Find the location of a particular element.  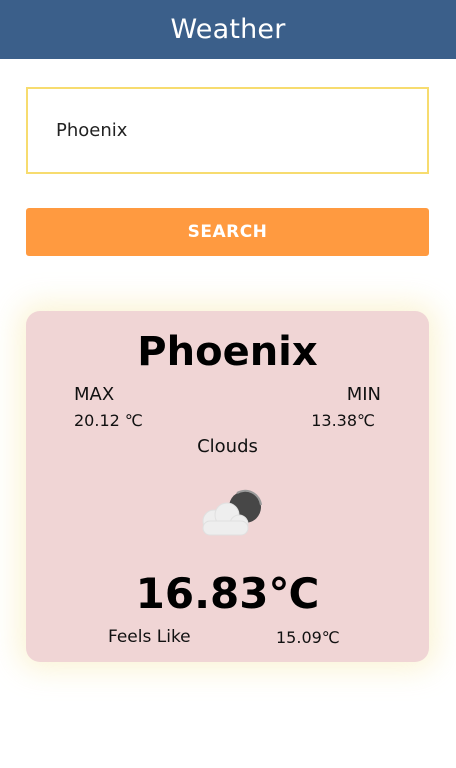

min-temp-value: 13.38℃ is located at coordinates (343, 420).